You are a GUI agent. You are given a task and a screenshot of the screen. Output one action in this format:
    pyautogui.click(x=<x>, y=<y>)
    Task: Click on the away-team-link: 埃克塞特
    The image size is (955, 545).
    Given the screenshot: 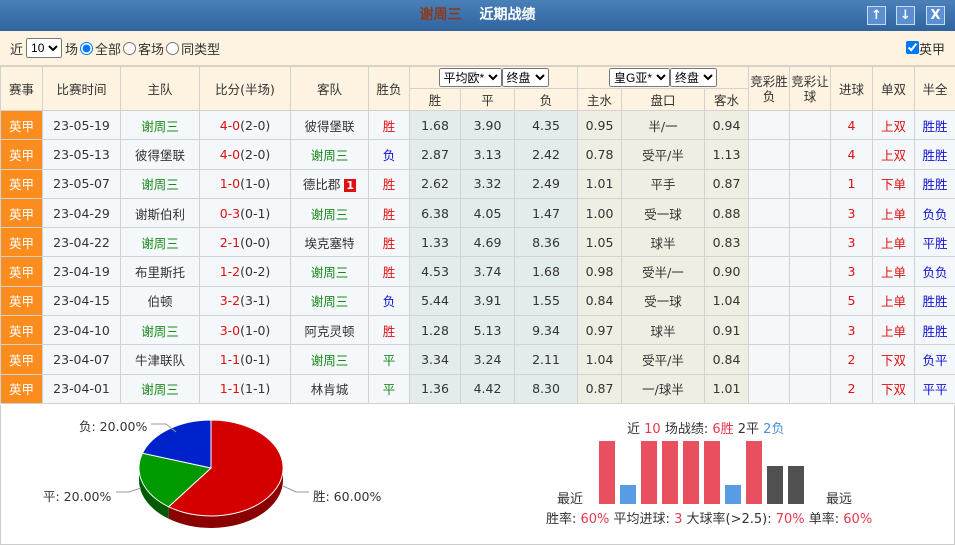 What is the action you would take?
    pyautogui.click(x=329, y=242)
    